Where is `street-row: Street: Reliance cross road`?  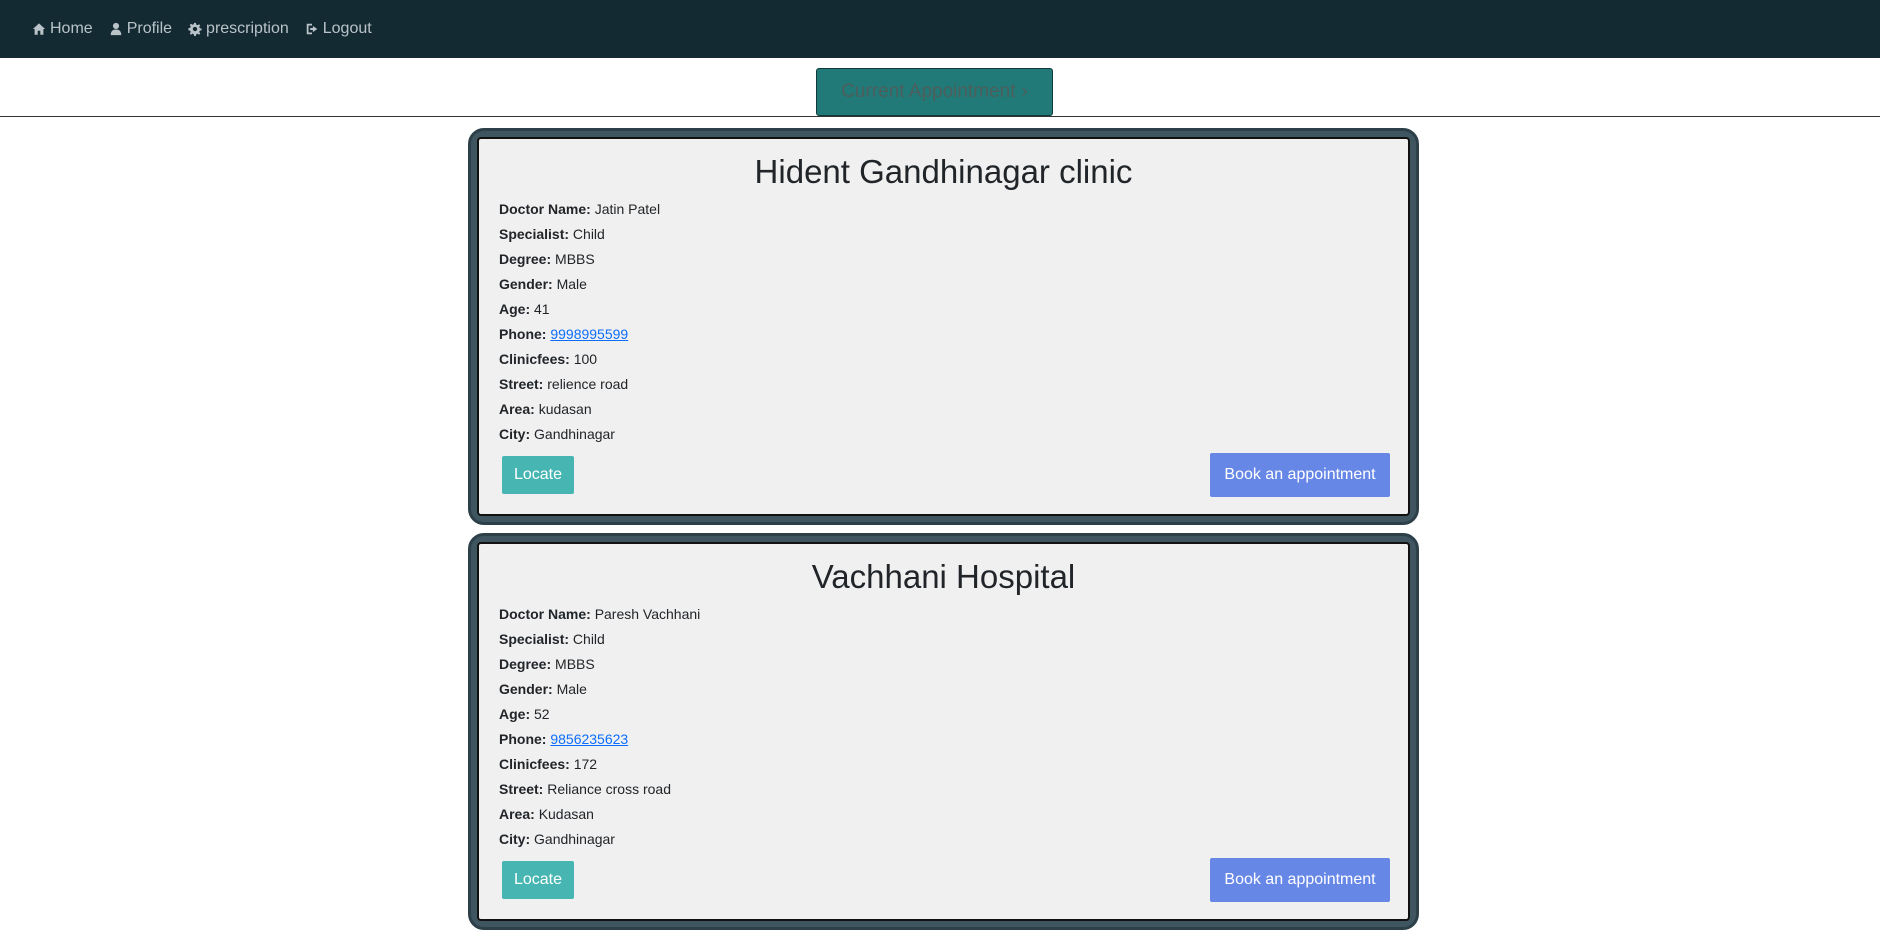
street-row: Street: Reliance cross road is located at coordinates (599, 789).